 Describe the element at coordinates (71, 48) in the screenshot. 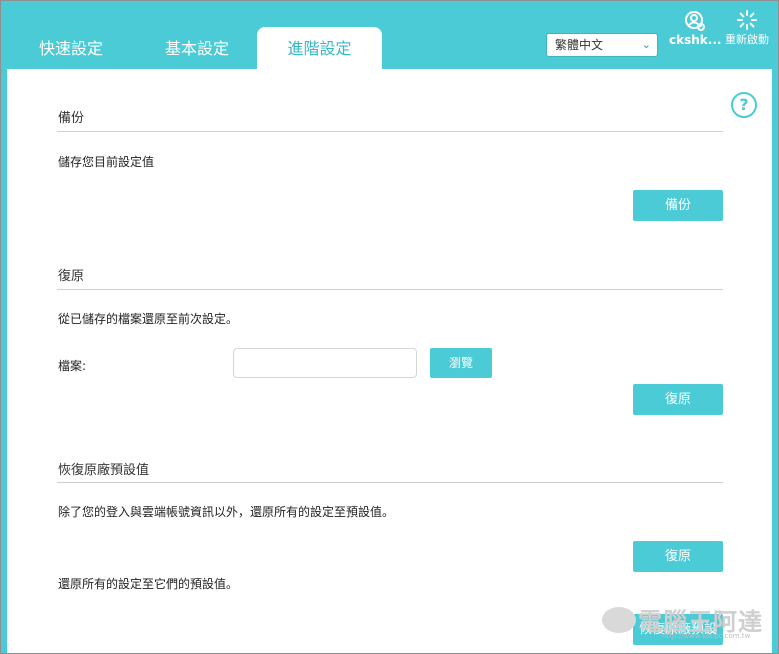

I see `tab-quick-setup: 快速設定` at that location.